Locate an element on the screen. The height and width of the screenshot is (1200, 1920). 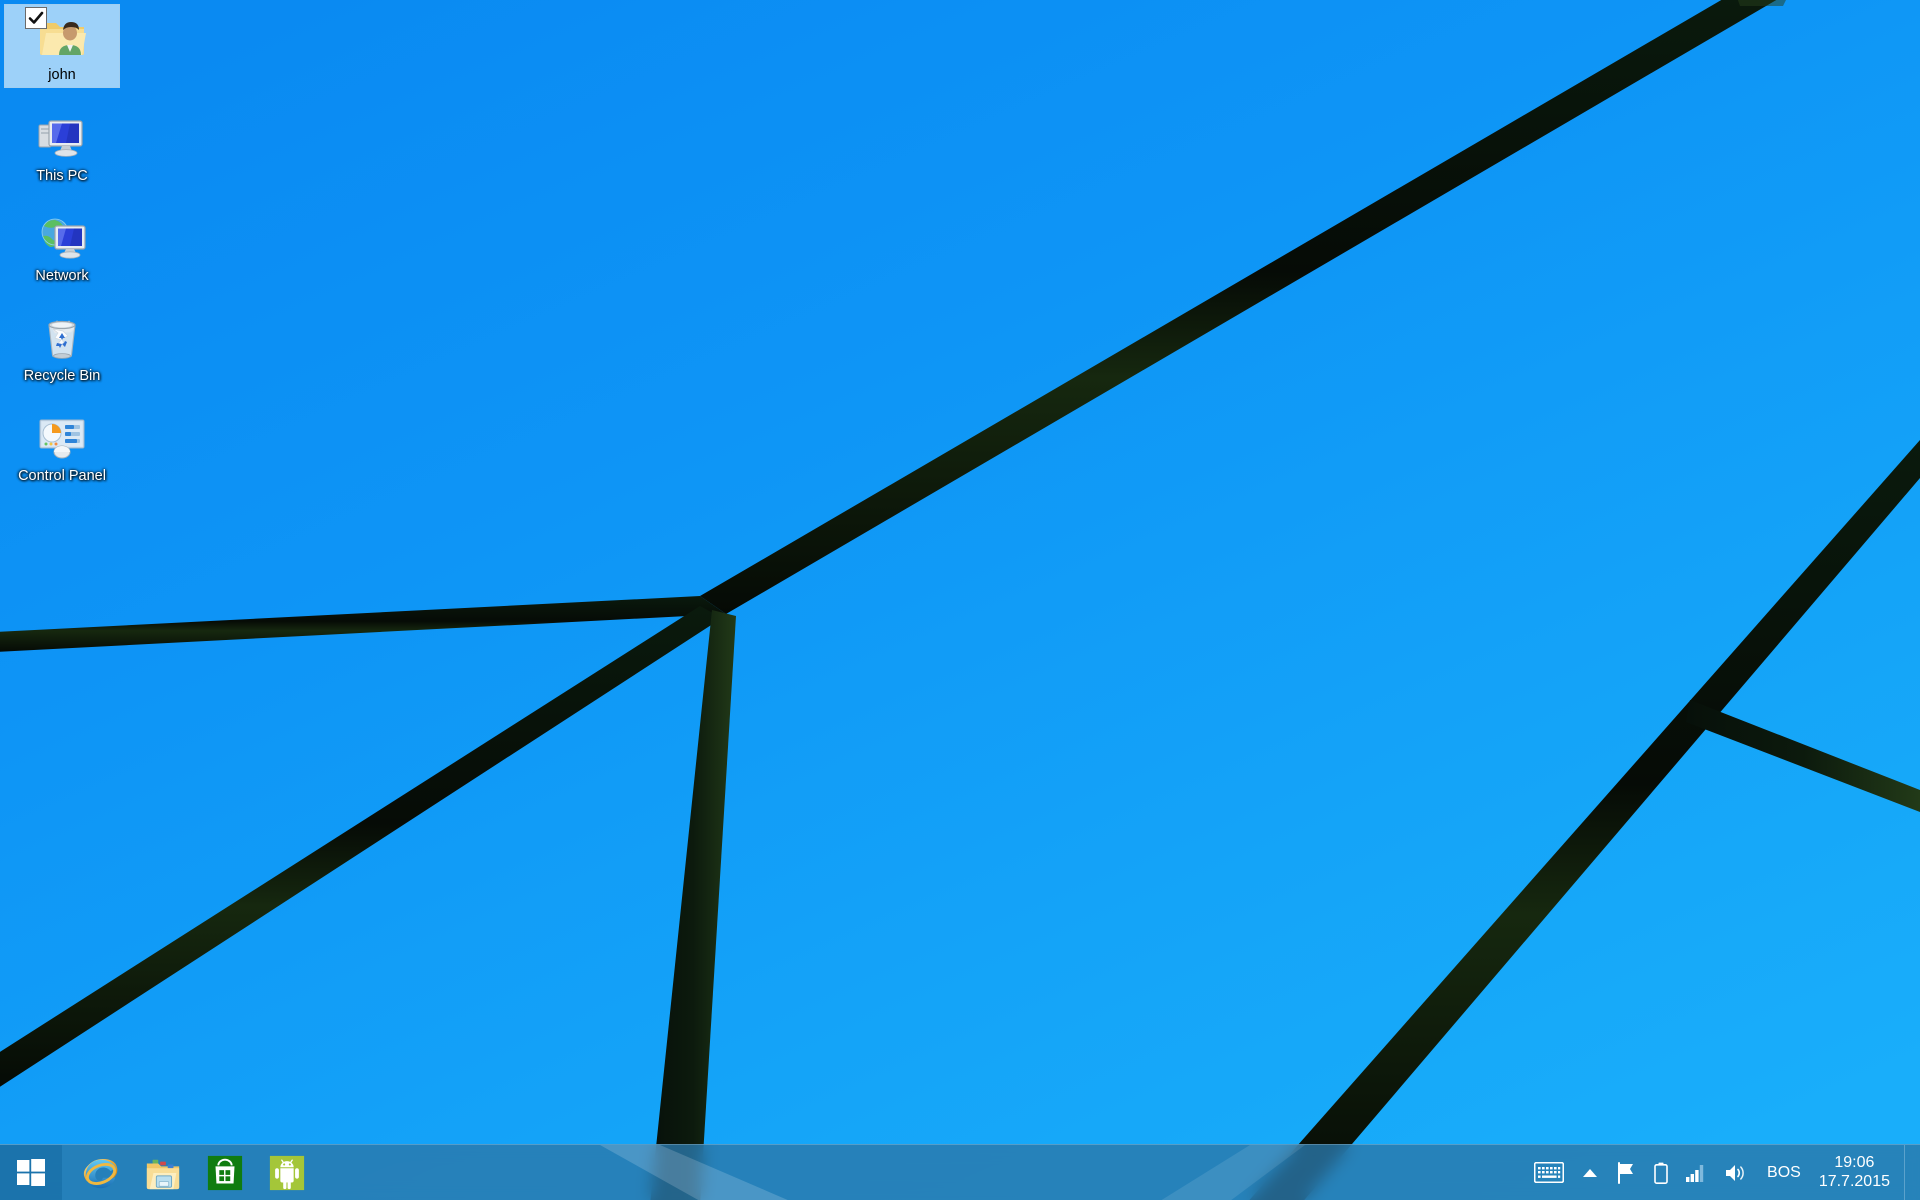
network-icon is located at coordinates (62, 237).